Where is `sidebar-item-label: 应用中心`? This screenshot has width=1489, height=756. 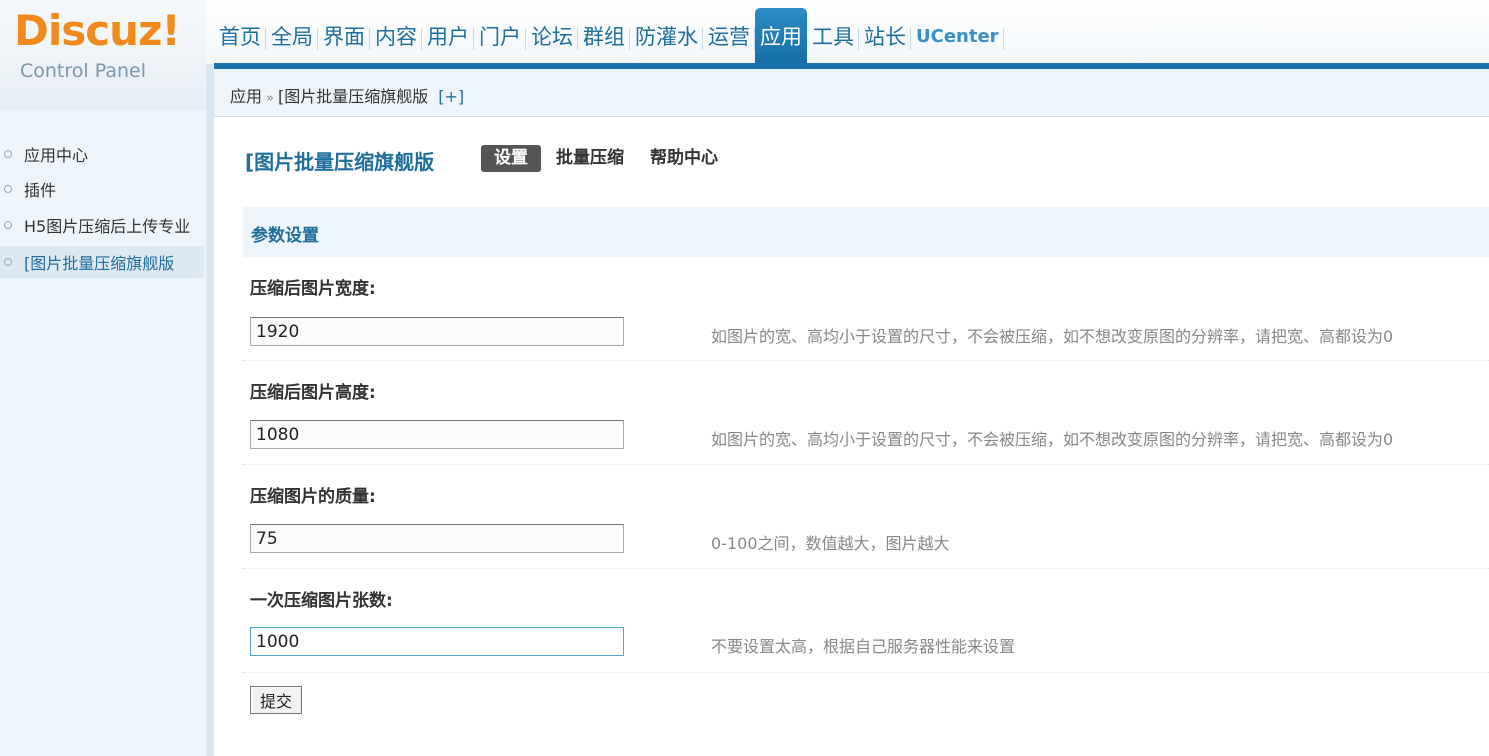
sidebar-item-label: 应用中心 is located at coordinates (56, 155).